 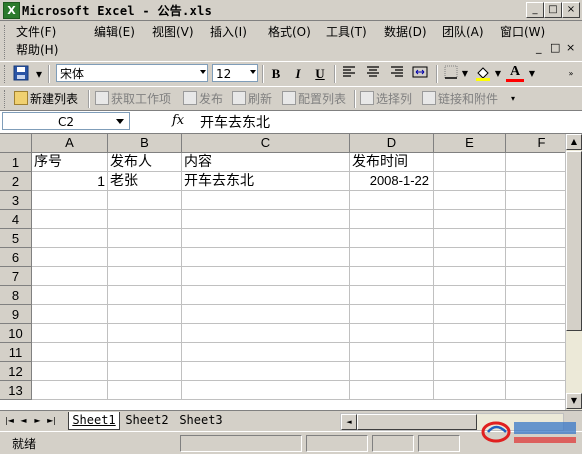 What do you see at coordinates (201, 420) in the screenshot?
I see `tab-sheet3: Sheet3` at bounding box center [201, 420].